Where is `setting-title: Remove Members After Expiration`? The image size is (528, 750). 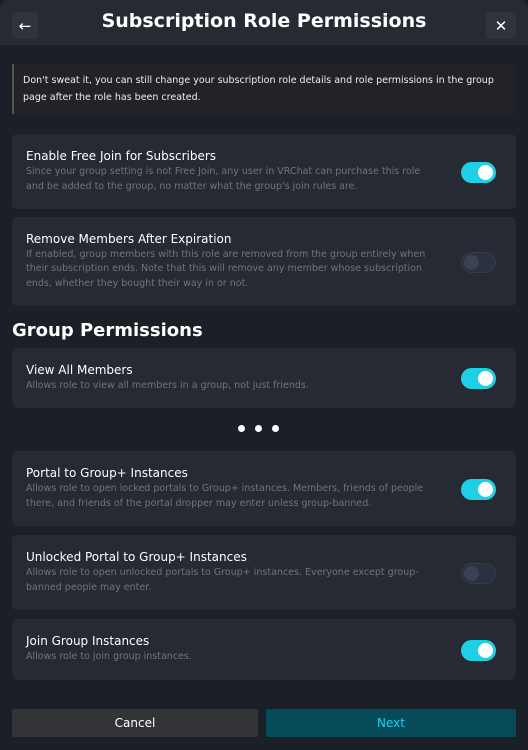 setting-title: Remove Members After Expiration is located at coordinates (129, 238).